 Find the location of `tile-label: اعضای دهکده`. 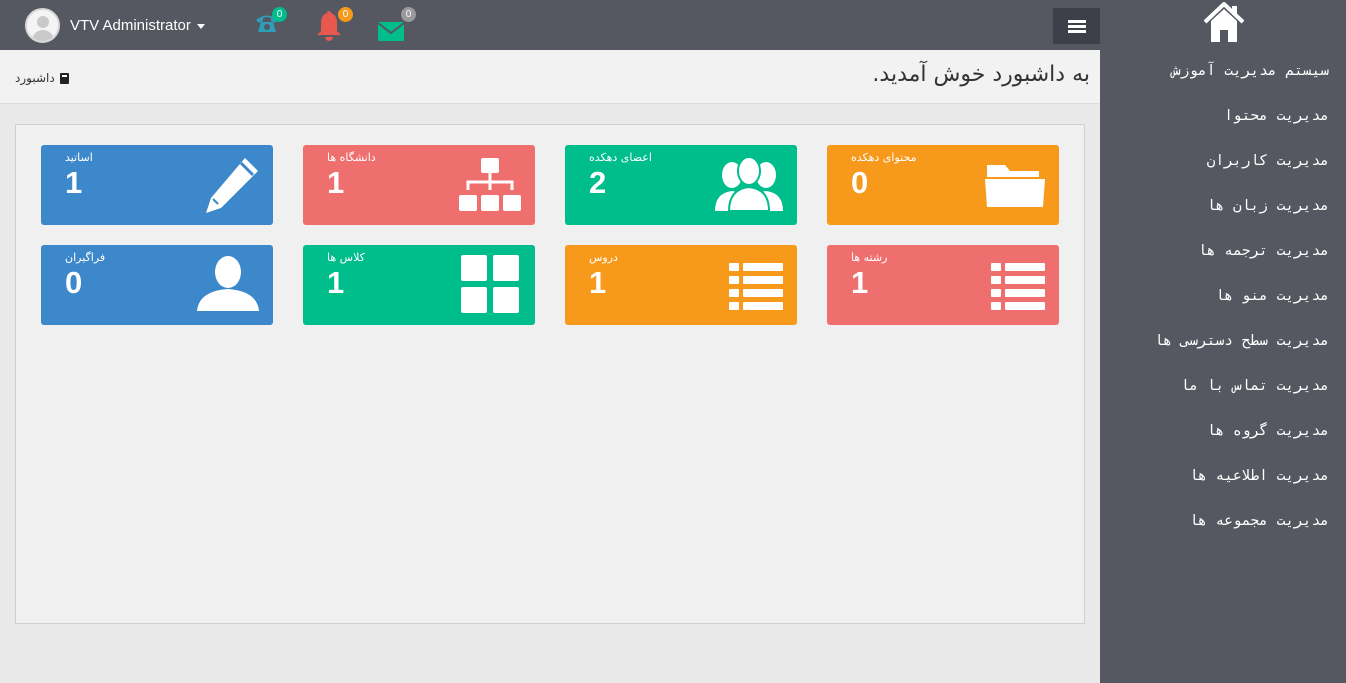

tile-label: اعضای دهکده is located at coordinates (620, 157).